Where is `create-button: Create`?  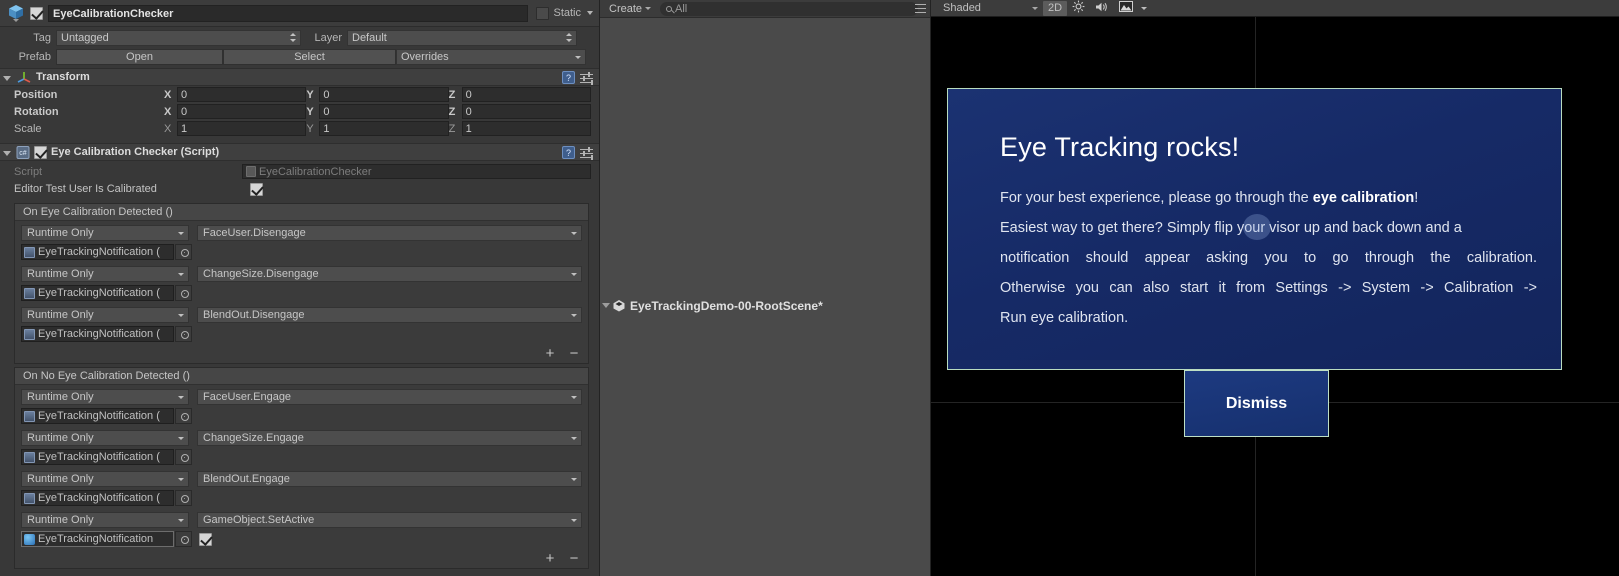 create-button: Create is located at coordinates (630, 9).